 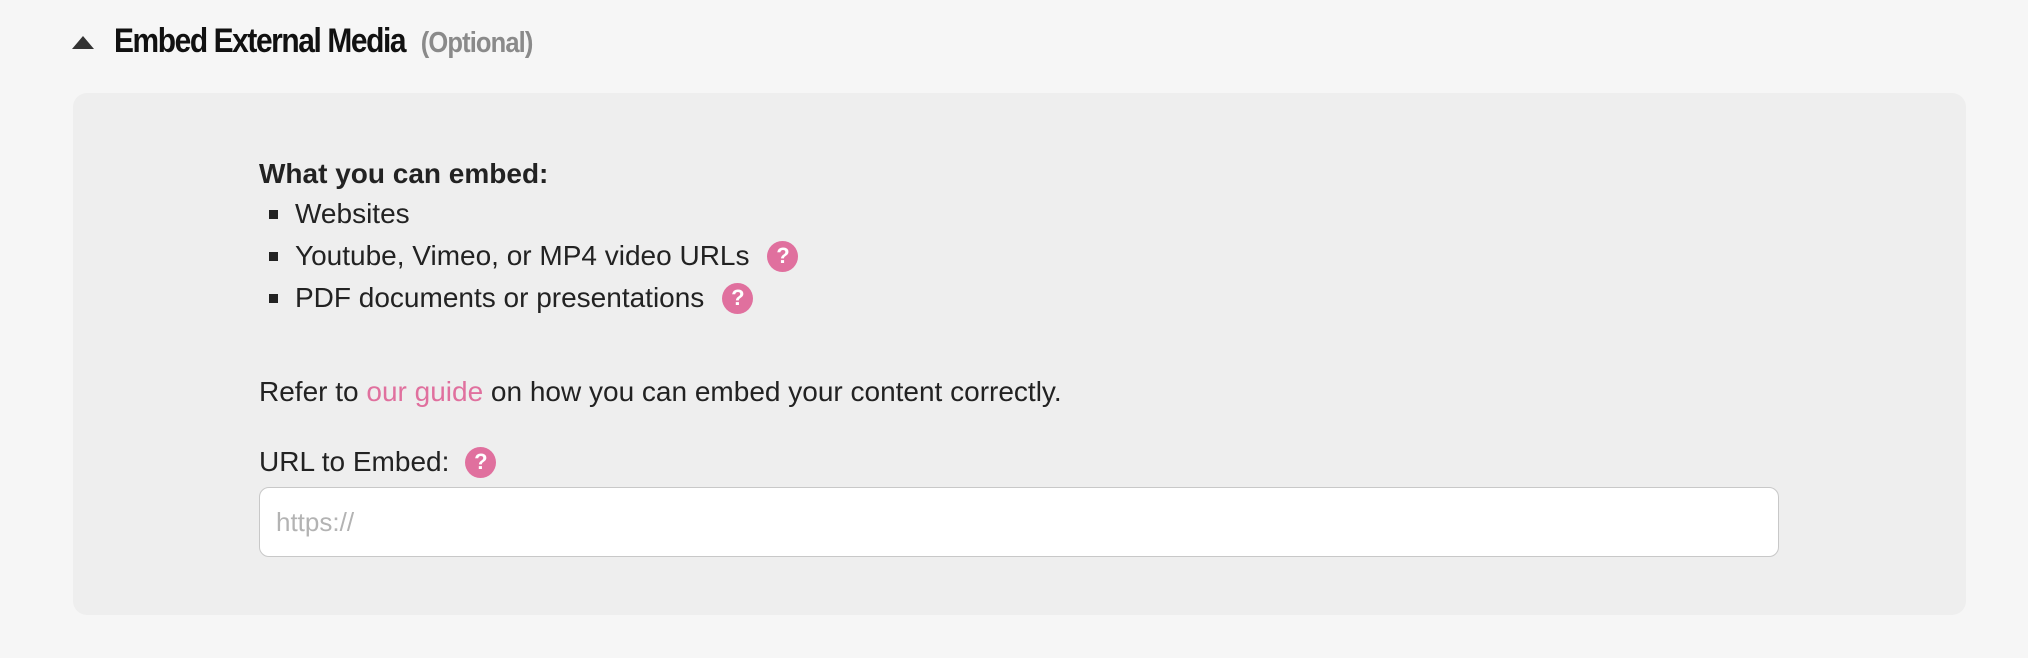 What do you see at coordinates (1019, 522) in the screenshot?
I see `url-embed-input` at bounding box center [1019, 522].